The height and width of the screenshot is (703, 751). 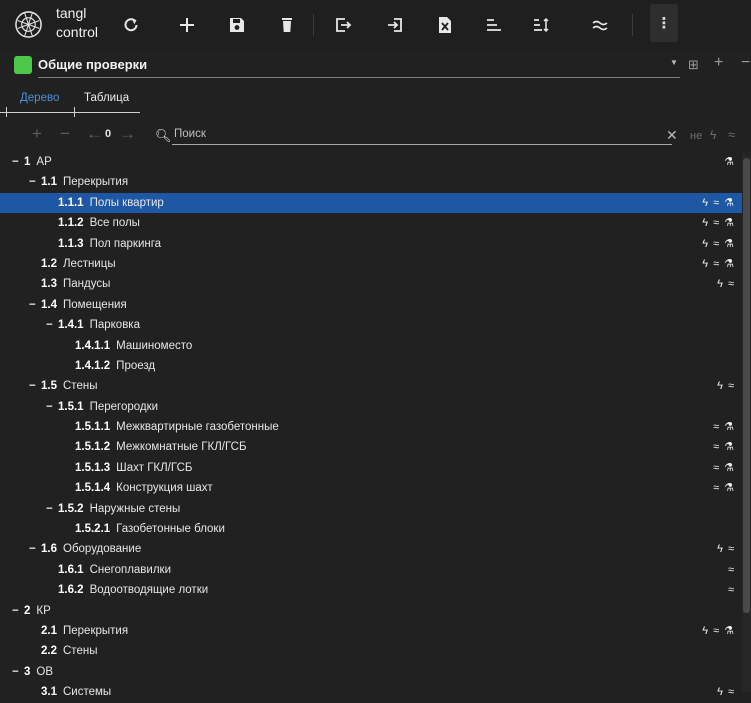 What do you see at coordinates (371, 549) in the screenshot?
I see `tree-row: −1.6 Оборудование ϟ ≈` at bounding box center [371, 549].